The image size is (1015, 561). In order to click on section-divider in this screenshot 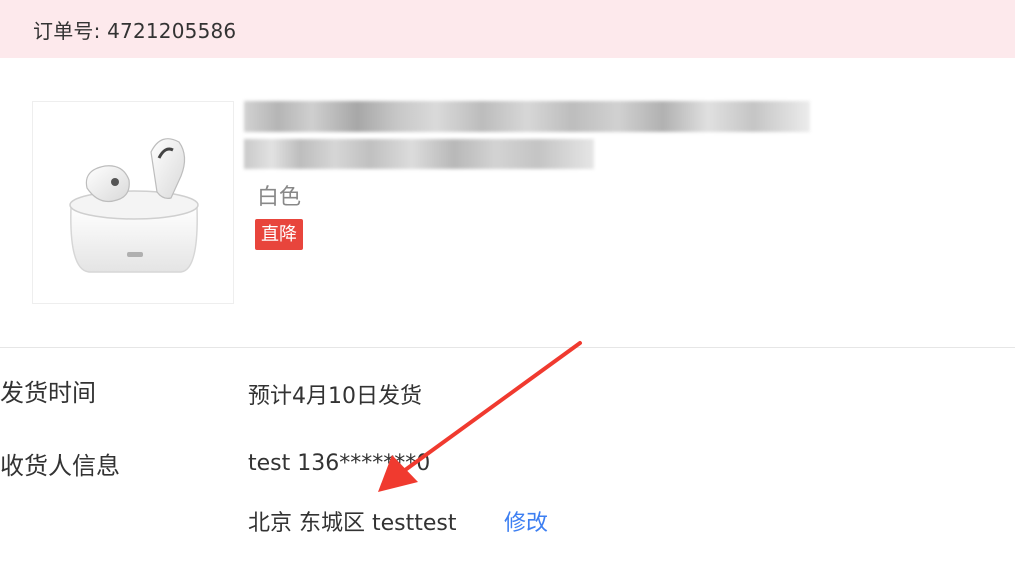, I will do `click(507, 347)`.